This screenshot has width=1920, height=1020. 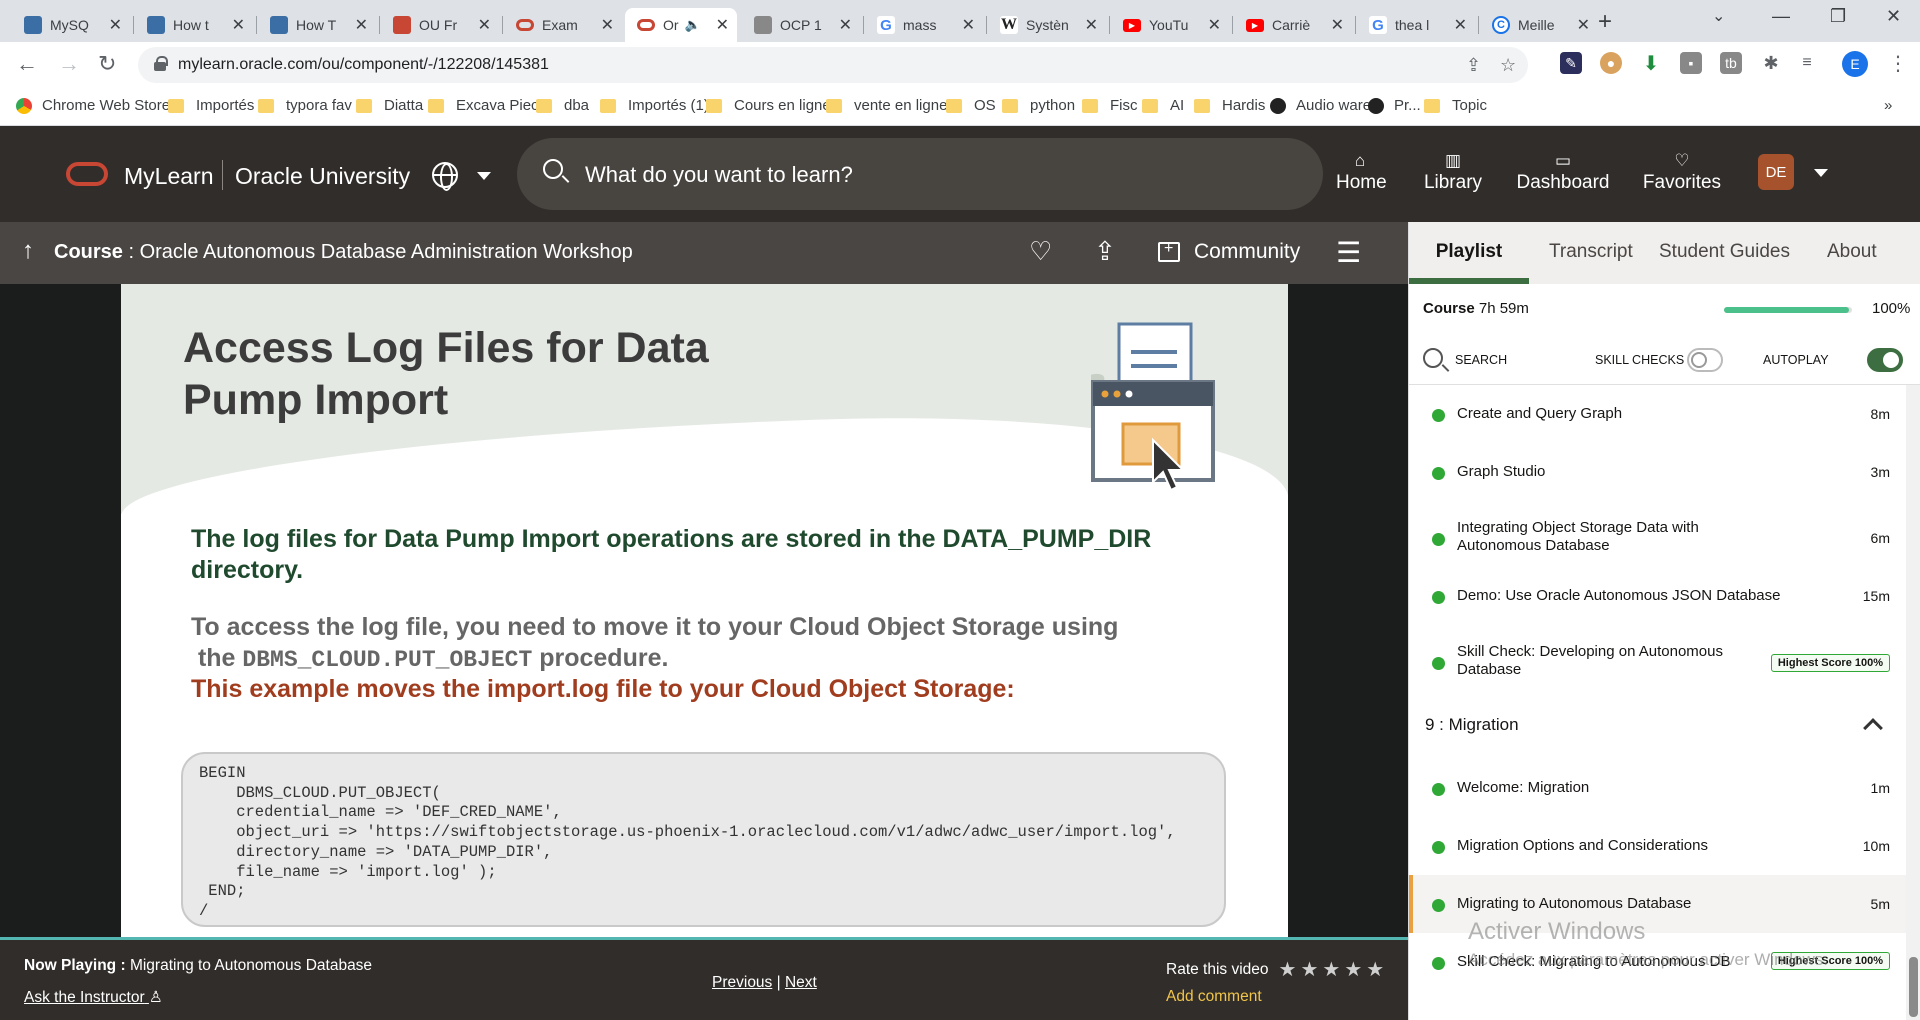 I want to click on nav-library: ▥ Library, so click(x=1453, y=172).